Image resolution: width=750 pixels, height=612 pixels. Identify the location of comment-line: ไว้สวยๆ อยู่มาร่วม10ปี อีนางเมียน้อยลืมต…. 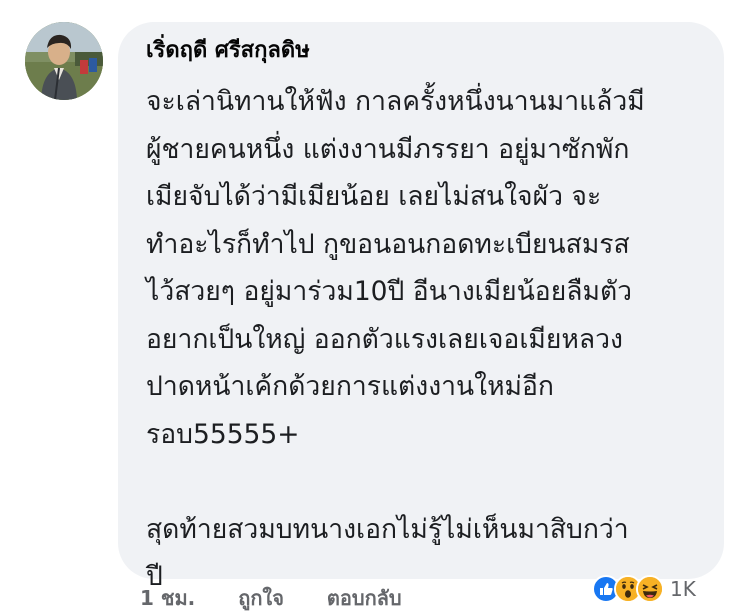
(389, 291).